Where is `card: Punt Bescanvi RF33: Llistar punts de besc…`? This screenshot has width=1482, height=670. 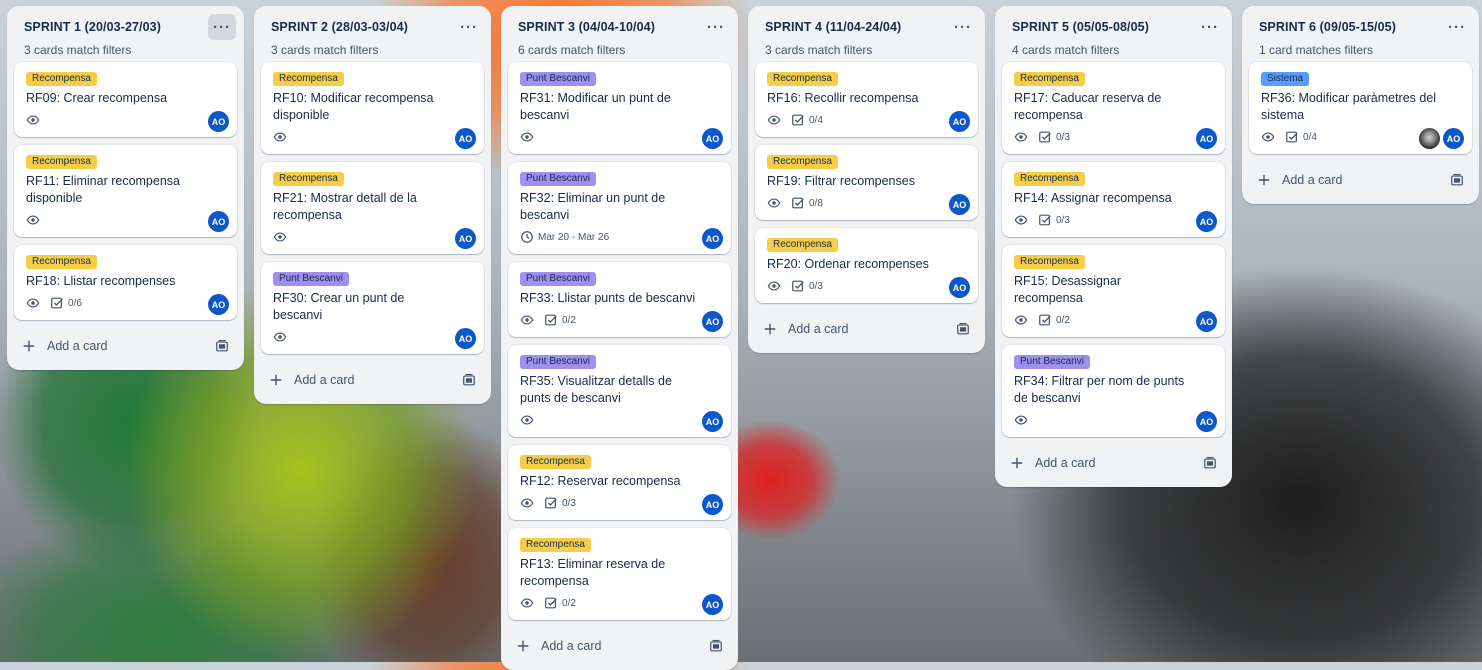
card: Punt Bescanvi RF33: Llistar punts de besc… is located at coordinates (619, 299).